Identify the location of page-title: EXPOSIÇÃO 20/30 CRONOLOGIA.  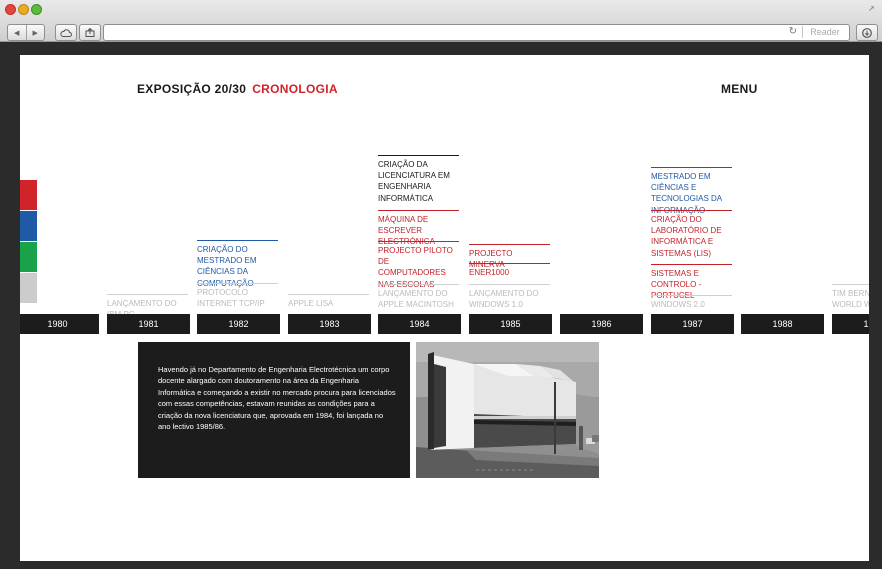
(237, 89).